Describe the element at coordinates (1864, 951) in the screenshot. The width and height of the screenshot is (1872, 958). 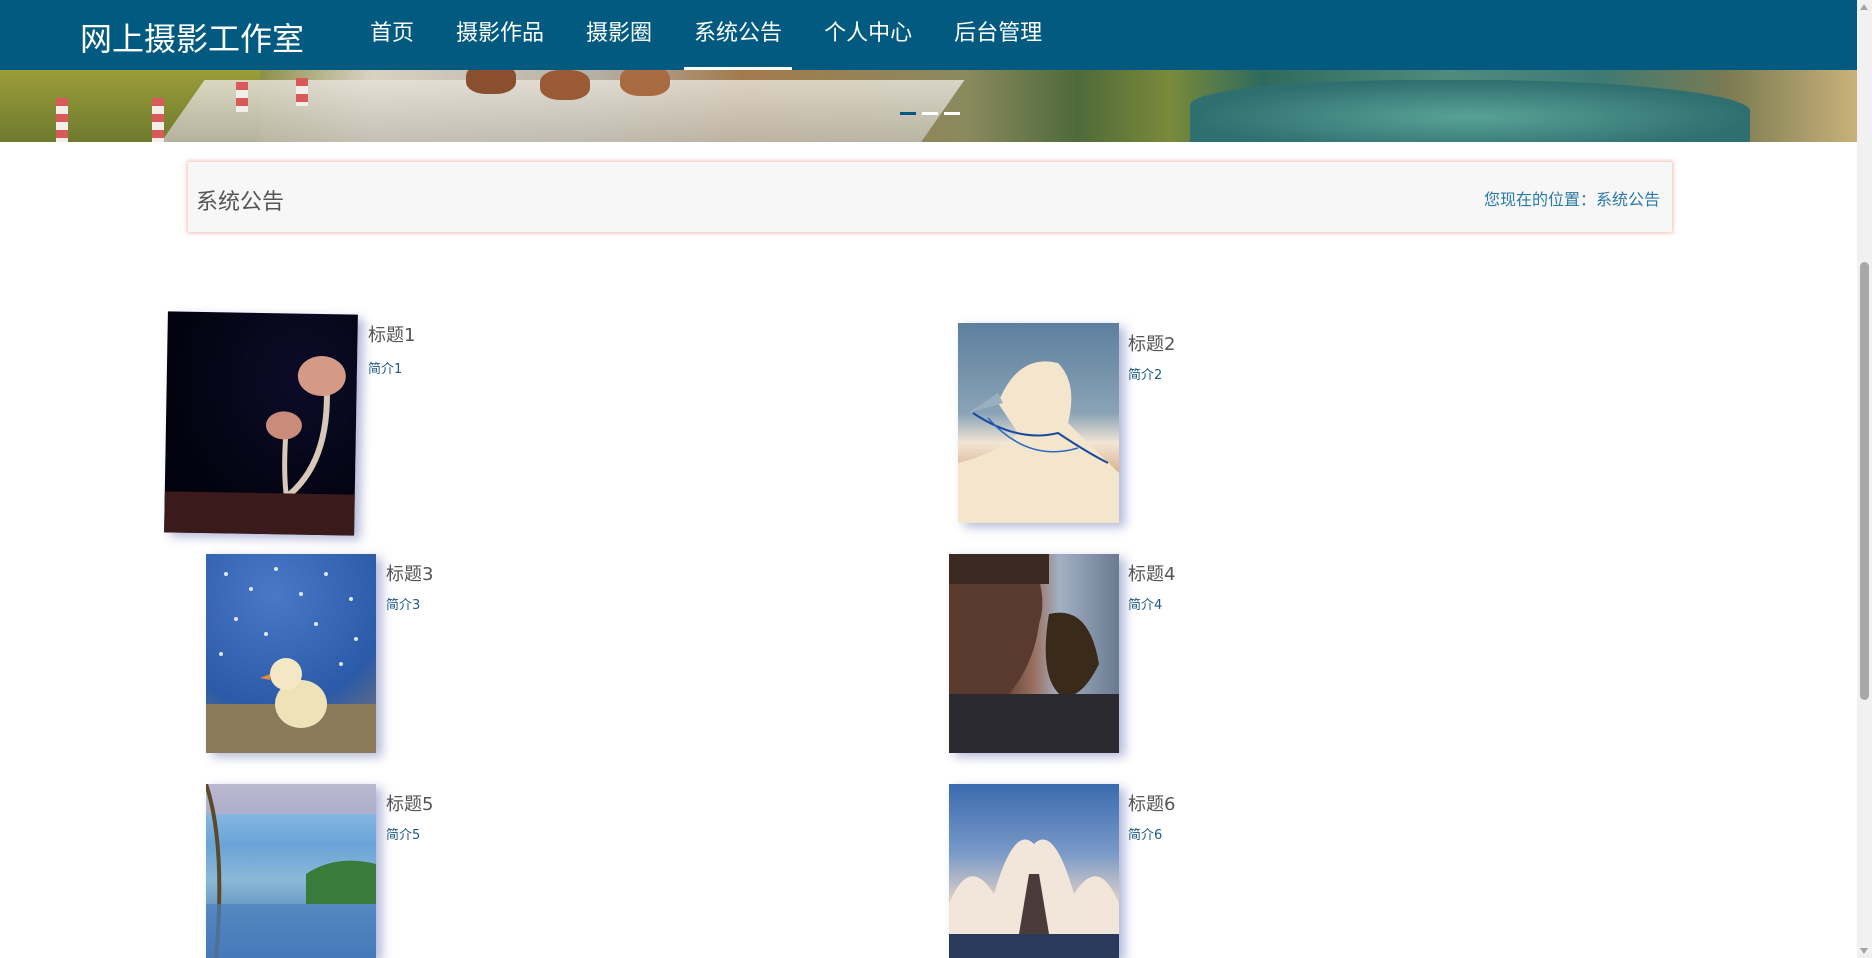
I see `scroll-down-arrow-icon` at that location.